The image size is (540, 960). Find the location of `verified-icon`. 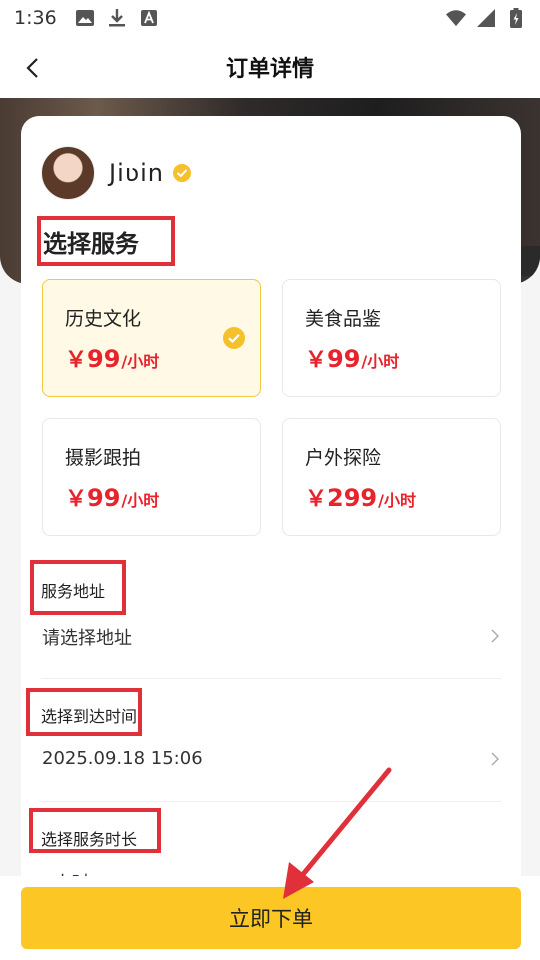

verified-icon is located at coordinates (181, 173).